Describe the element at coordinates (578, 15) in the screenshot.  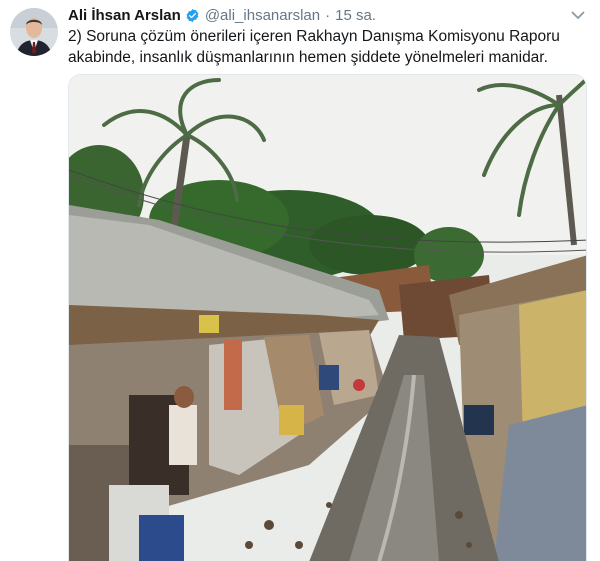
I see `chevron-down-icon` at that location.